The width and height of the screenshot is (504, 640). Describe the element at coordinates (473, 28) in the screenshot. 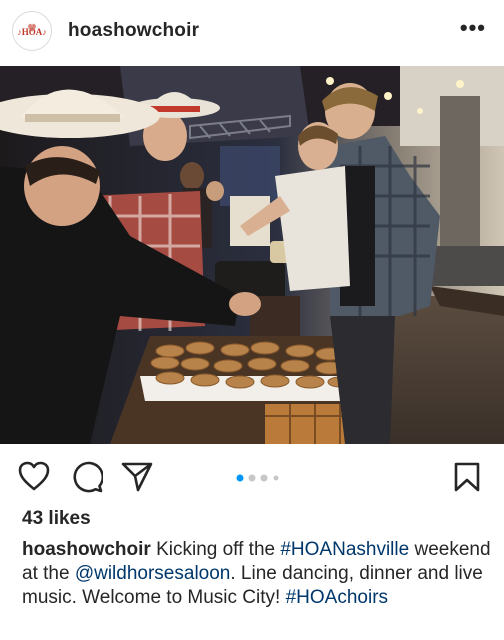

I see `more-options-icon: •••` at that location.